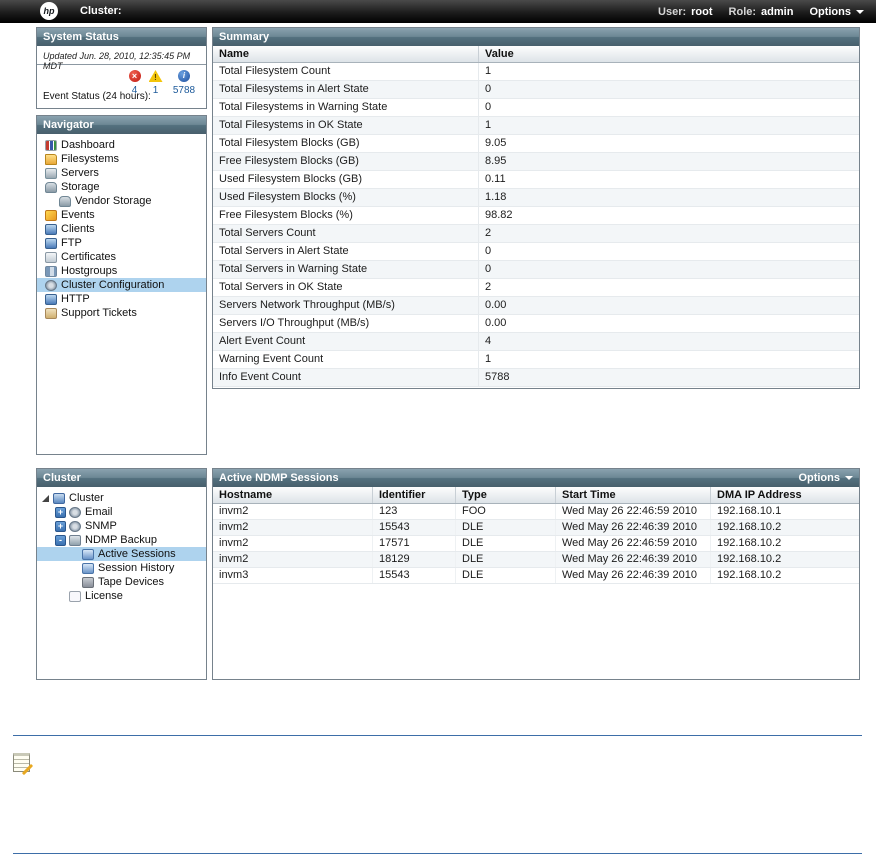  I want to click on metric-name: Alert Event Count, so click(346, 341).